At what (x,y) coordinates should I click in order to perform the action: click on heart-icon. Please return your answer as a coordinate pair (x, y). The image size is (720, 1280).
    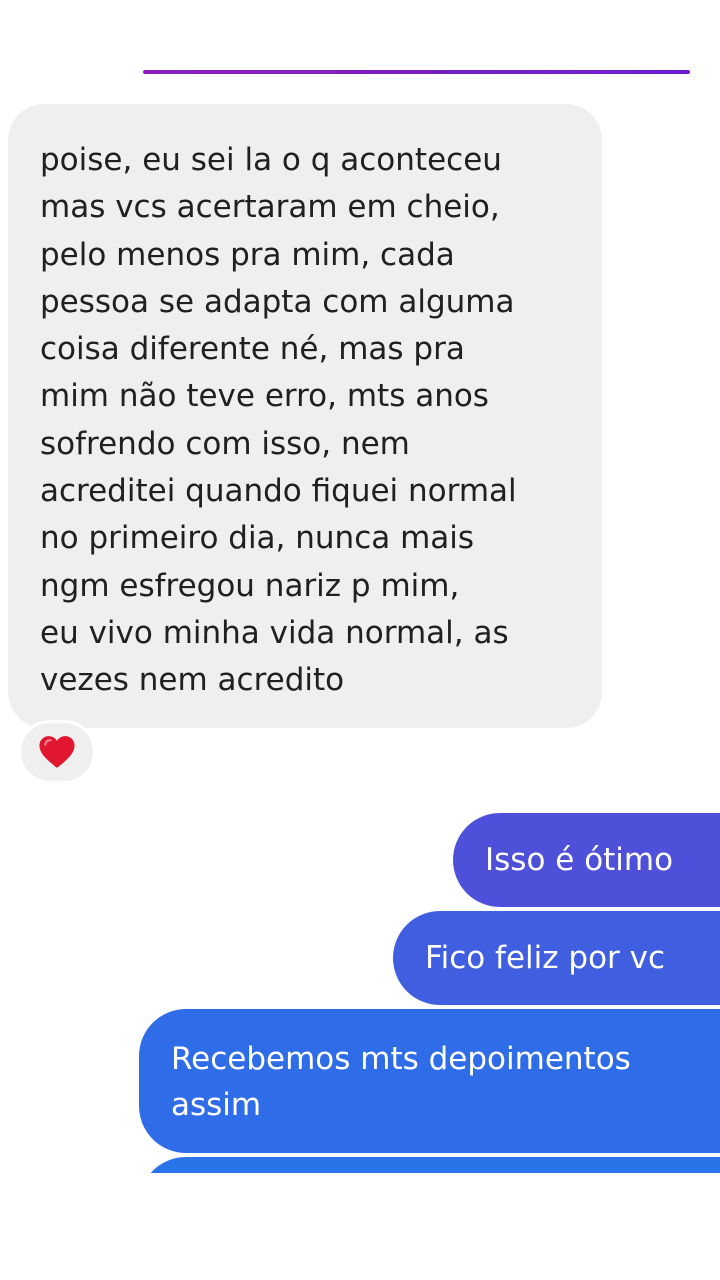
    Looking at the image, I should click on (57, 752).